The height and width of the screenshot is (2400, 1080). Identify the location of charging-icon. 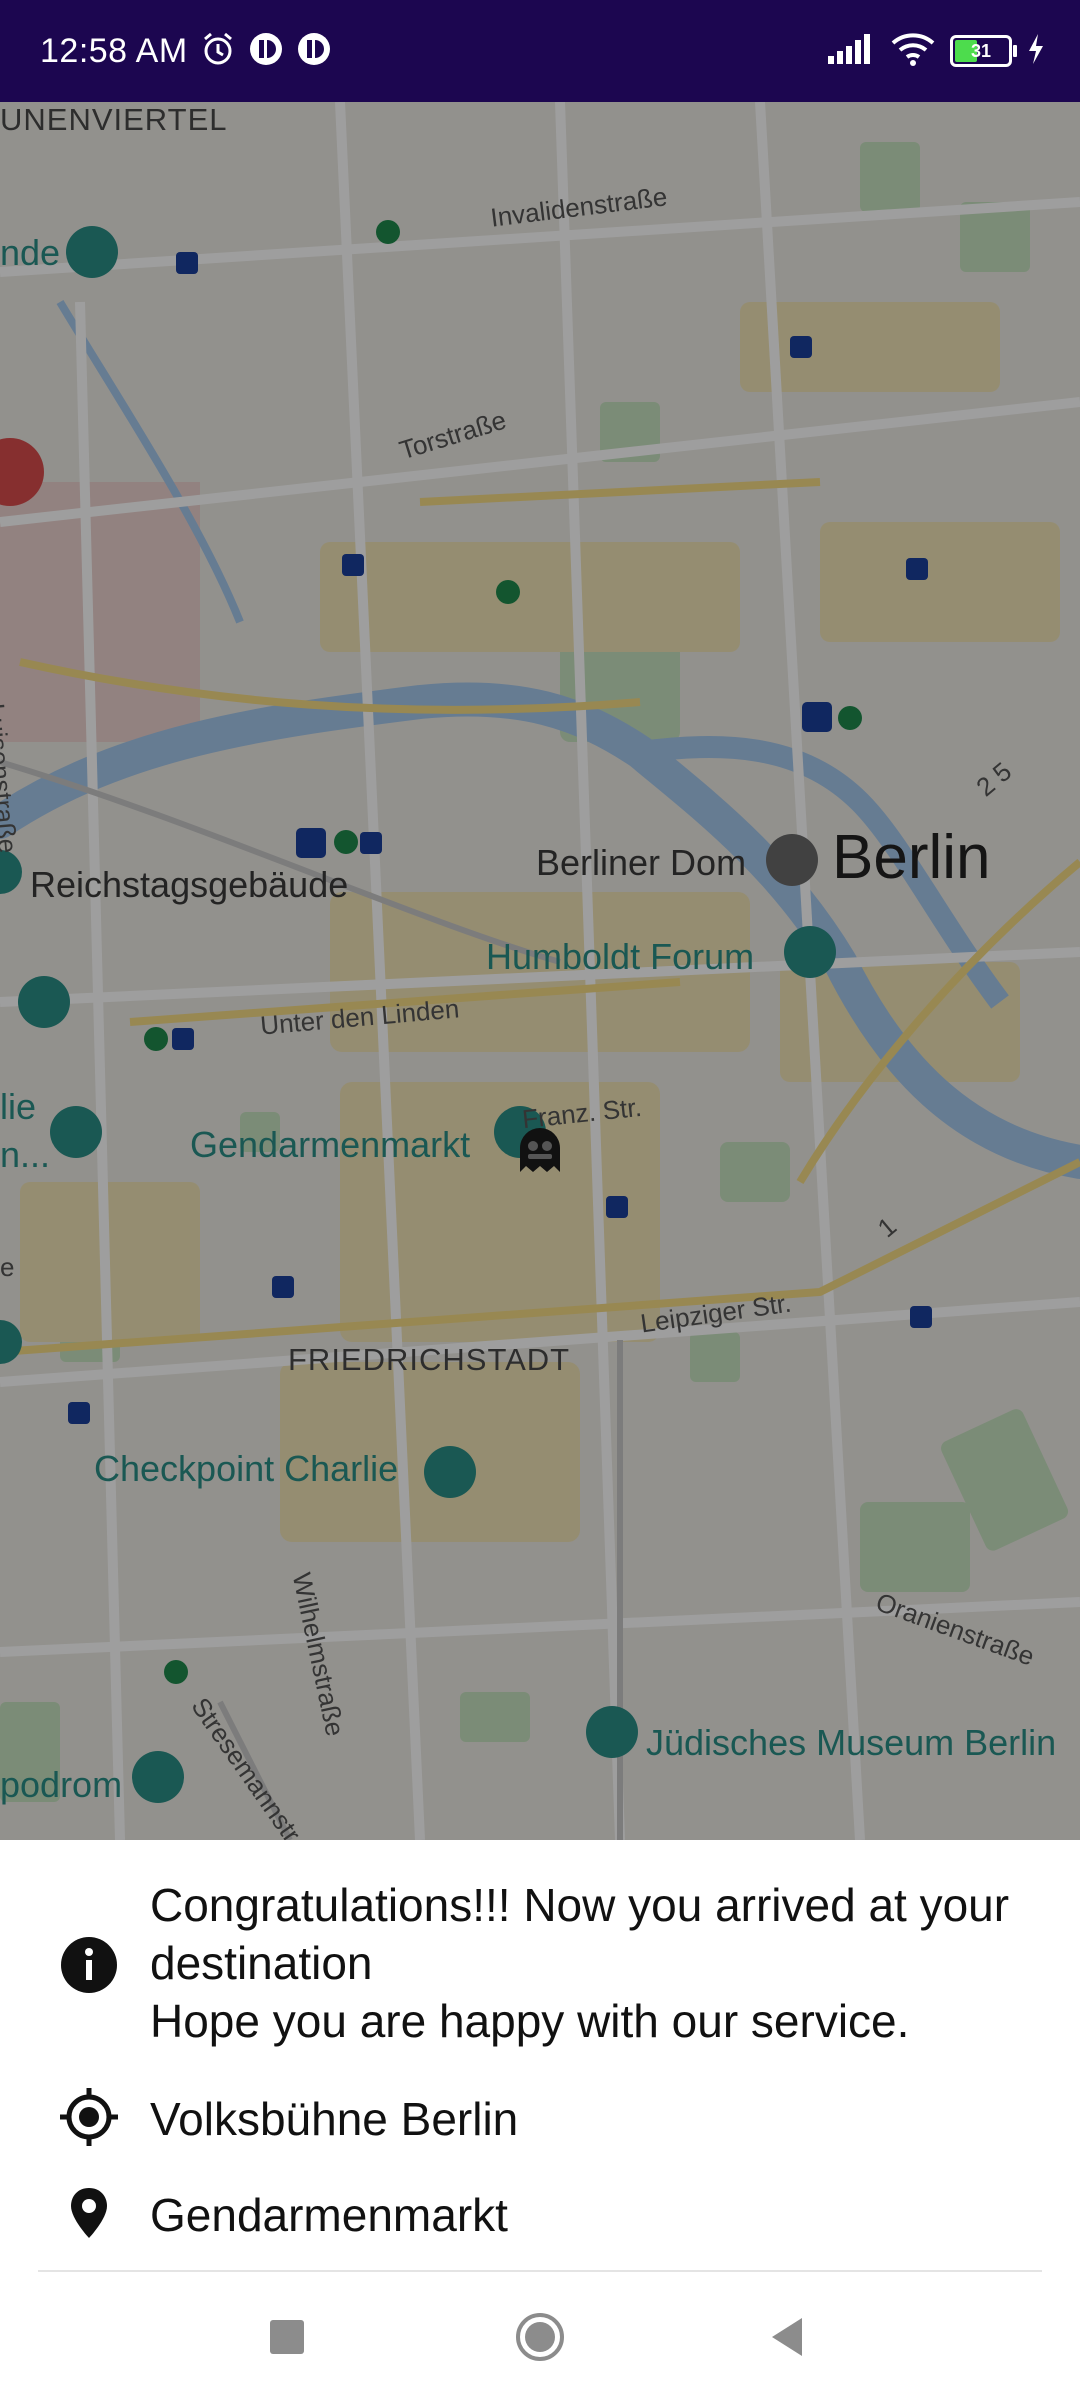
(1036, 51).